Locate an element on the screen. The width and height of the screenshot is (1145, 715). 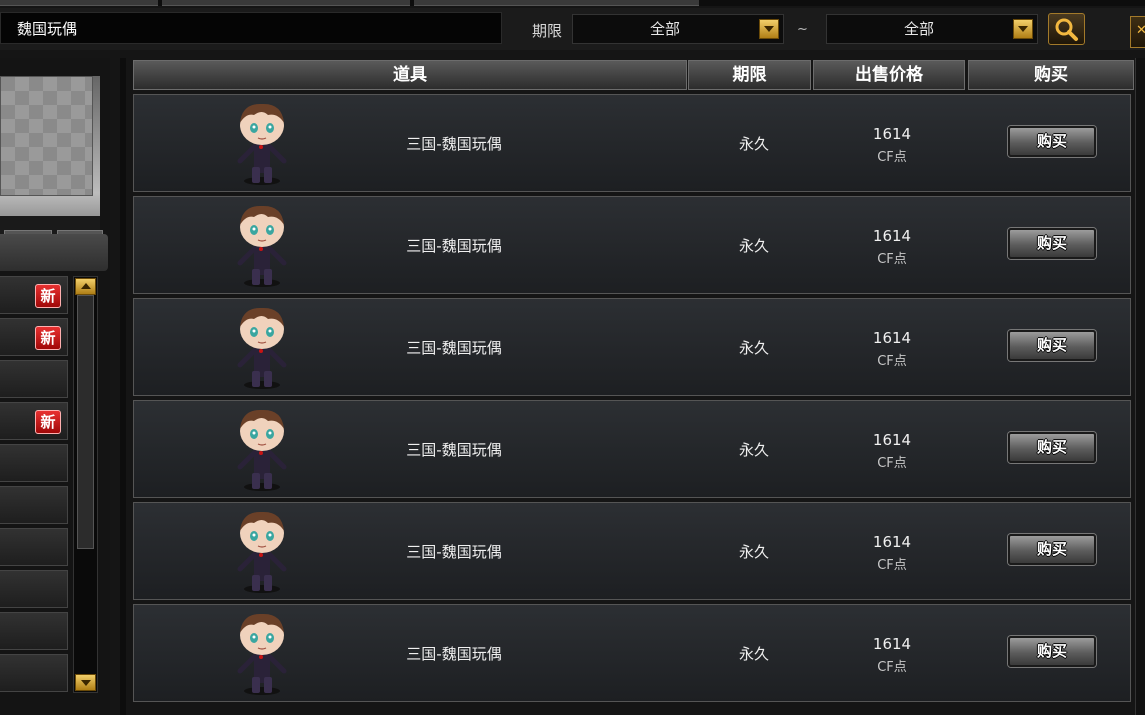
panel-divider is located at coordinates (123, 386).